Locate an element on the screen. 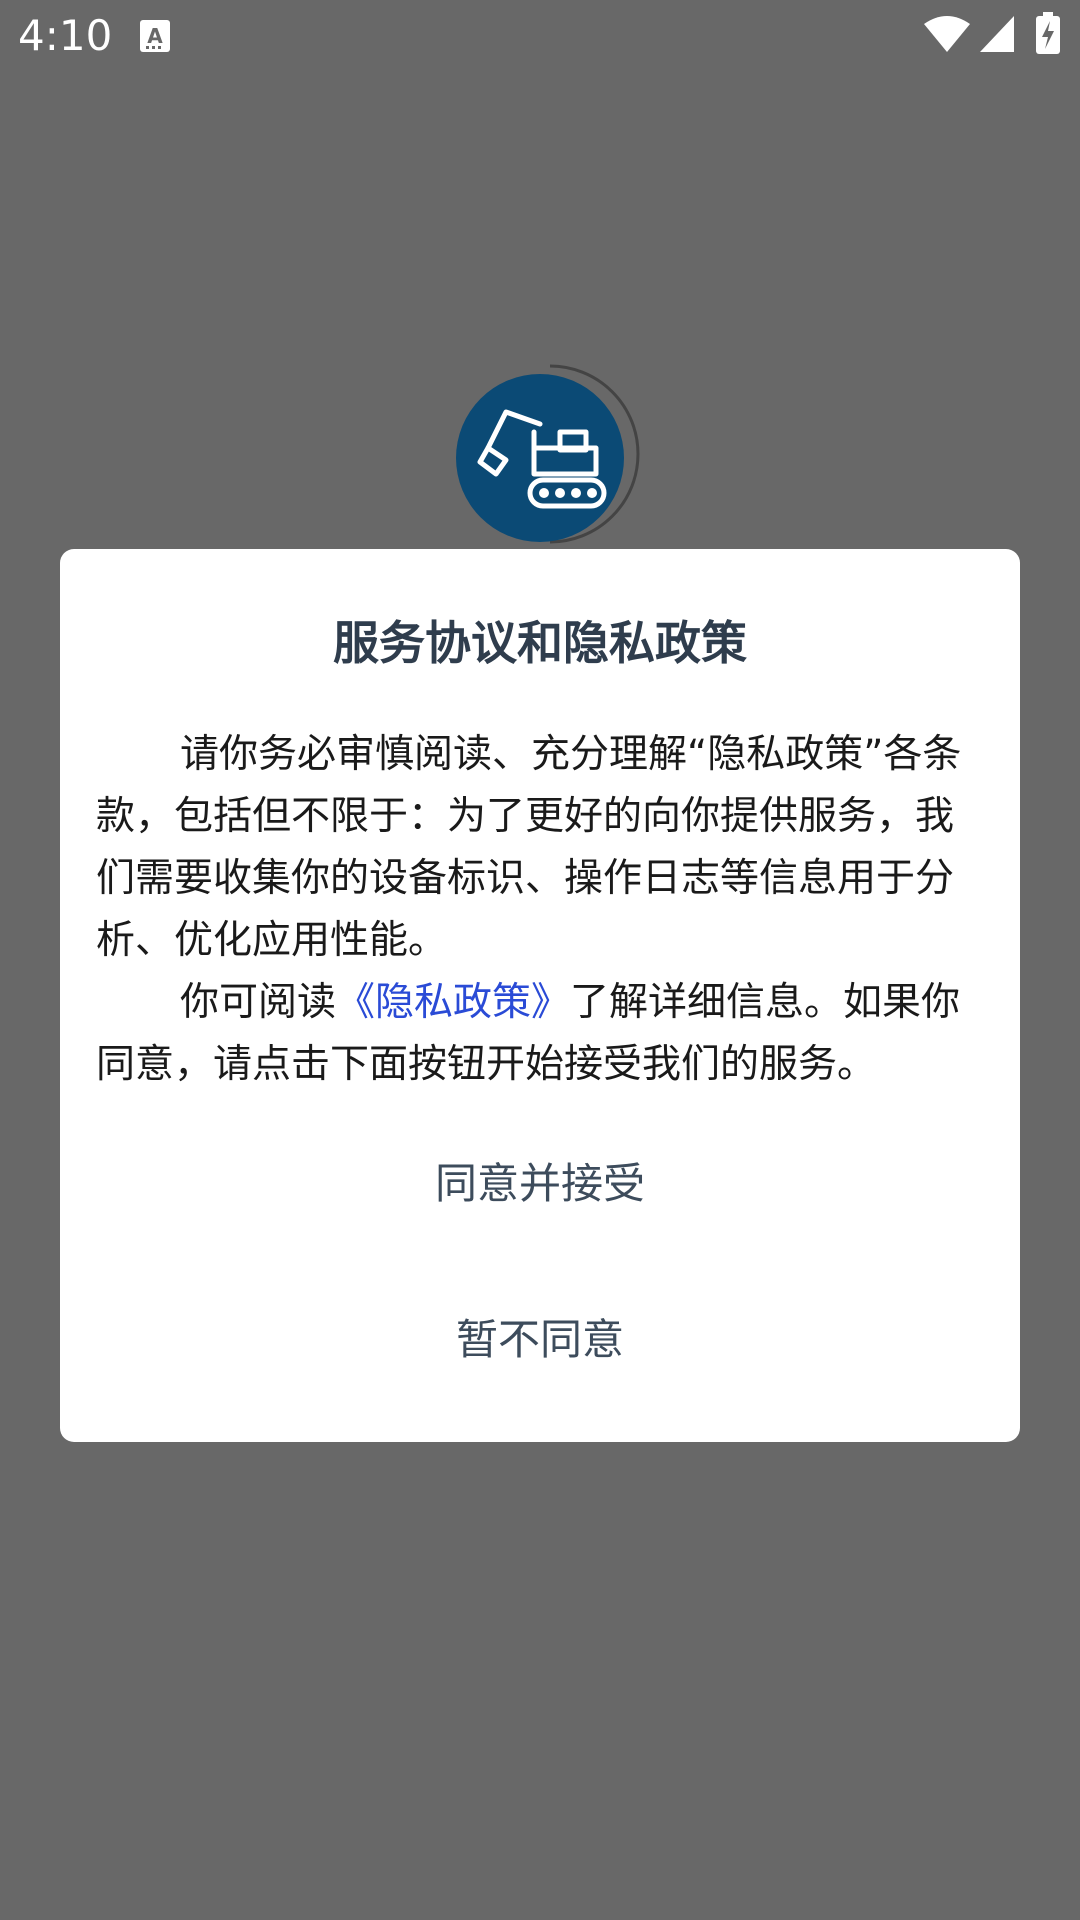 The image size is (1080, 1920). notification-a-icon: A is located at coordinates (155, 36).